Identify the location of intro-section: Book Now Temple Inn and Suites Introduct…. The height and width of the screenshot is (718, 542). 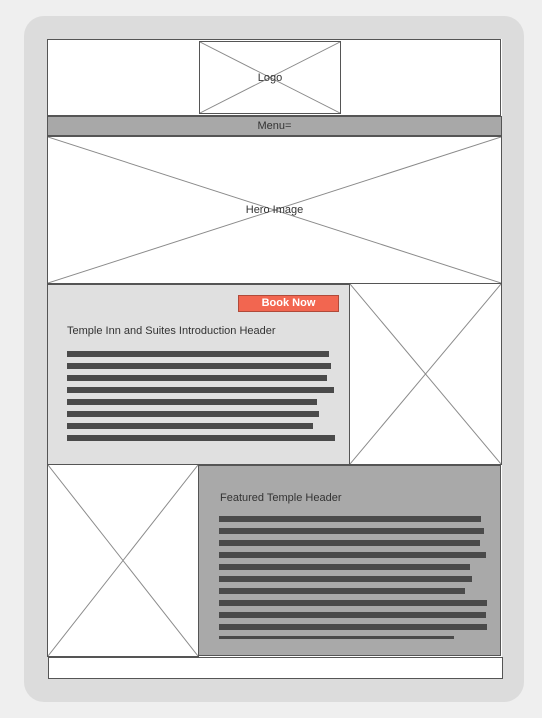
(198, 374).